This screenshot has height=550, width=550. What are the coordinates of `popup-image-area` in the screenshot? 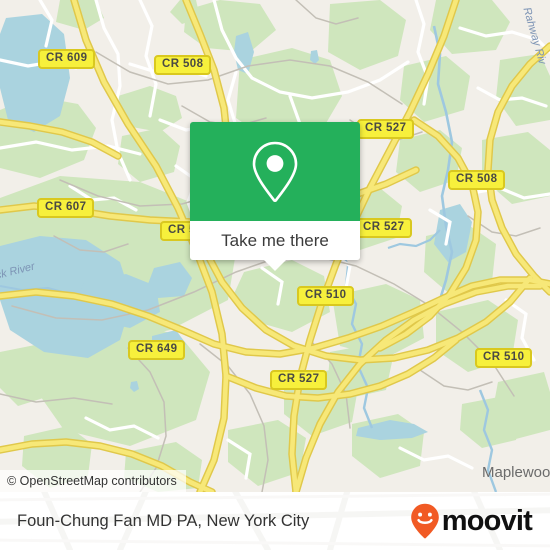 It's located at (275, 171).